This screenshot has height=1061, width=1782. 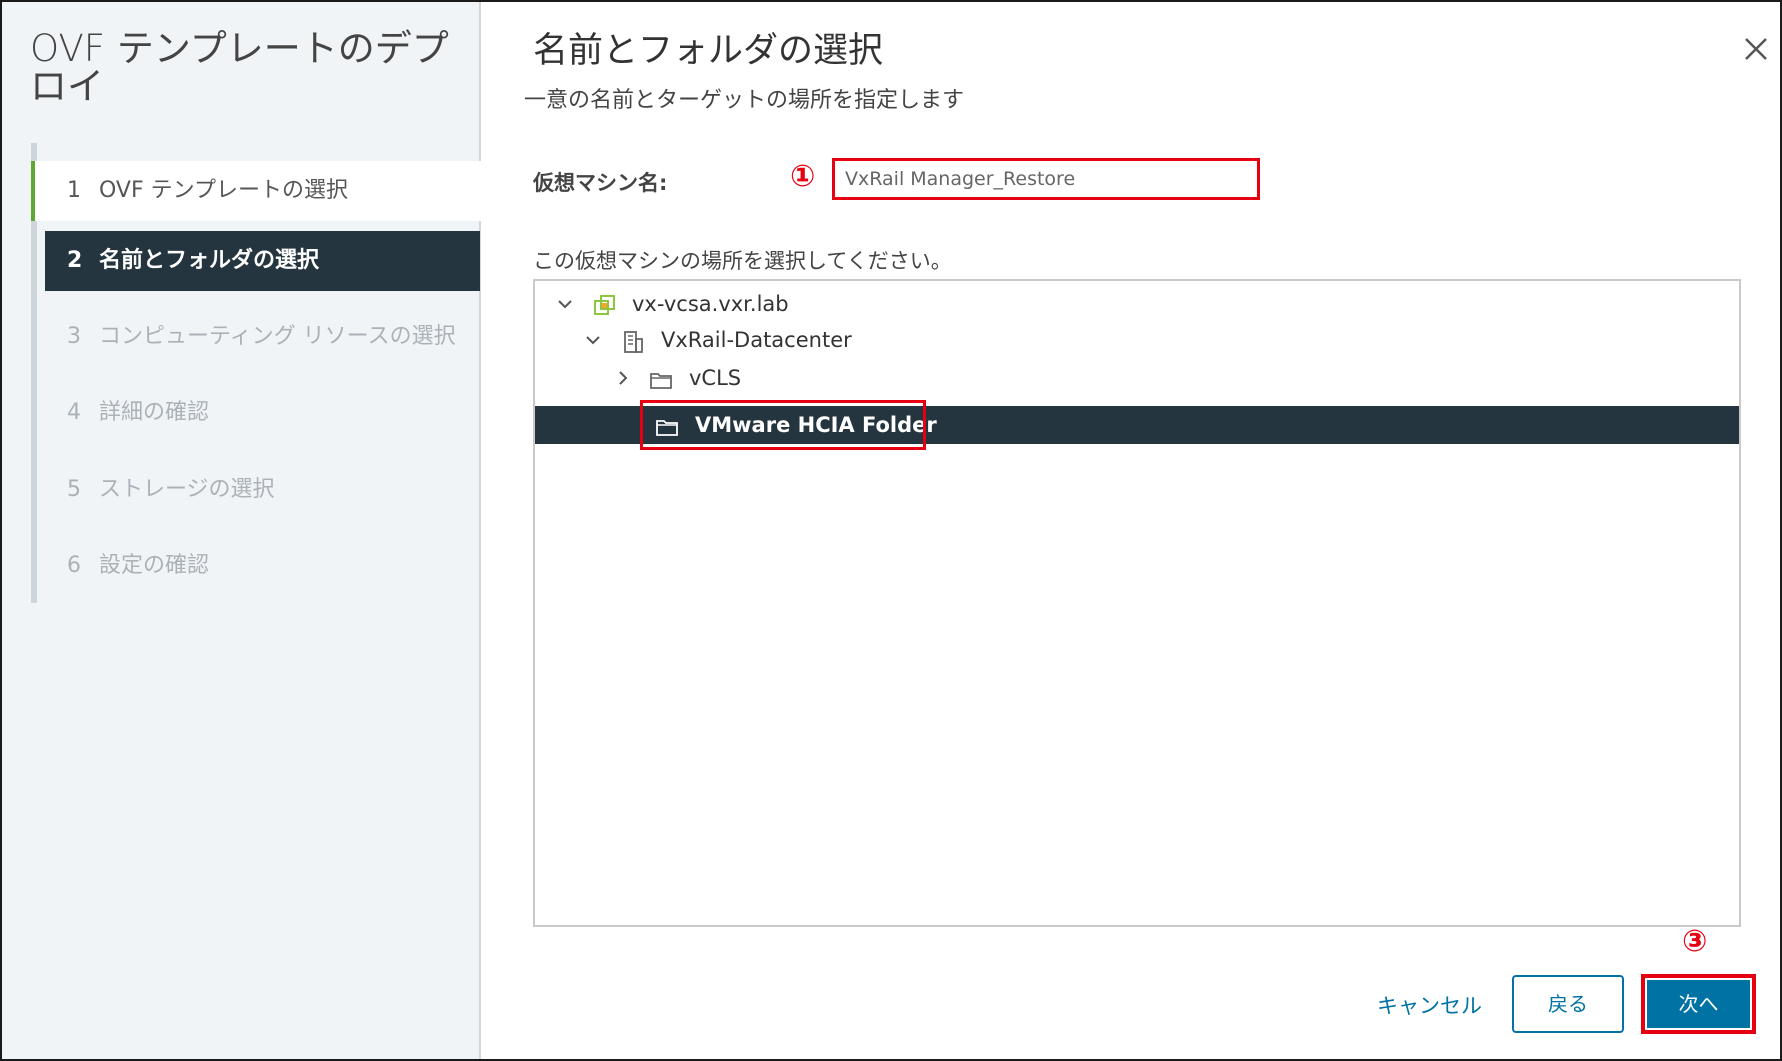 What do you see at coordinates (1137, 340) in the screenshot?
I see `tree-item-datacenter: VxRail-Datacenter` at bounding box center [1137, 340].